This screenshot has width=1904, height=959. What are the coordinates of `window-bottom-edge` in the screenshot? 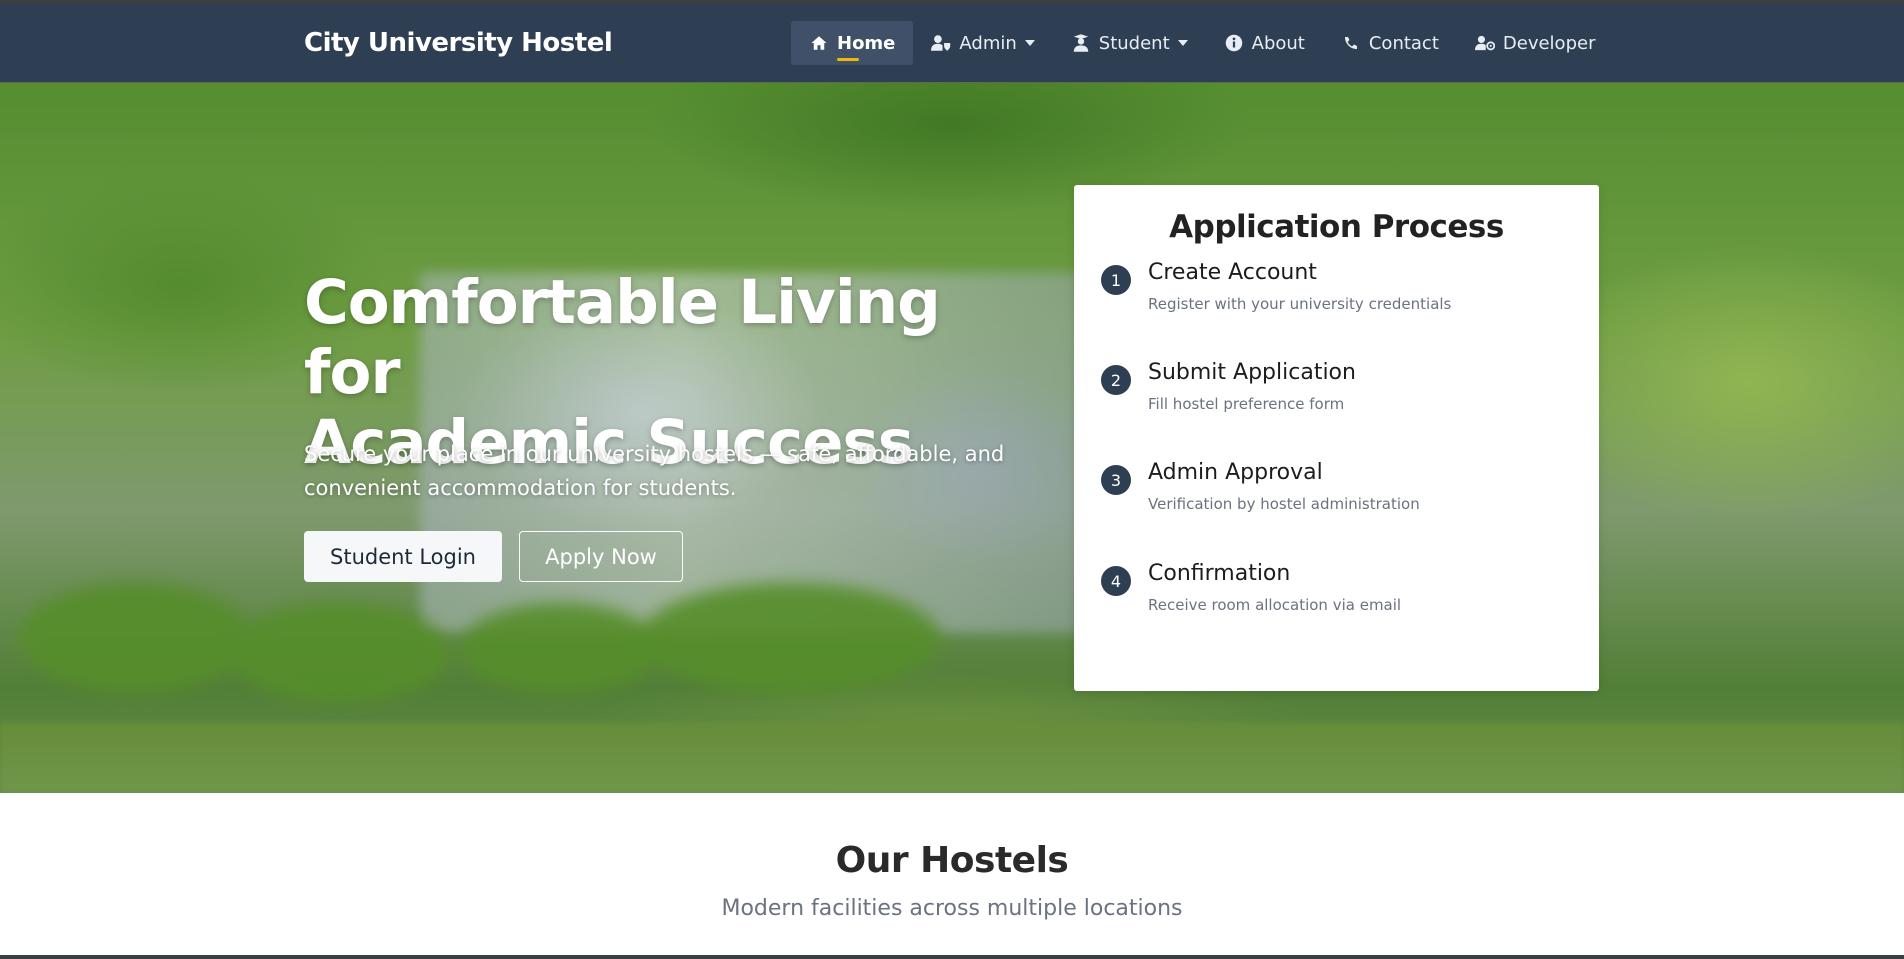 It's located at (952, 957).